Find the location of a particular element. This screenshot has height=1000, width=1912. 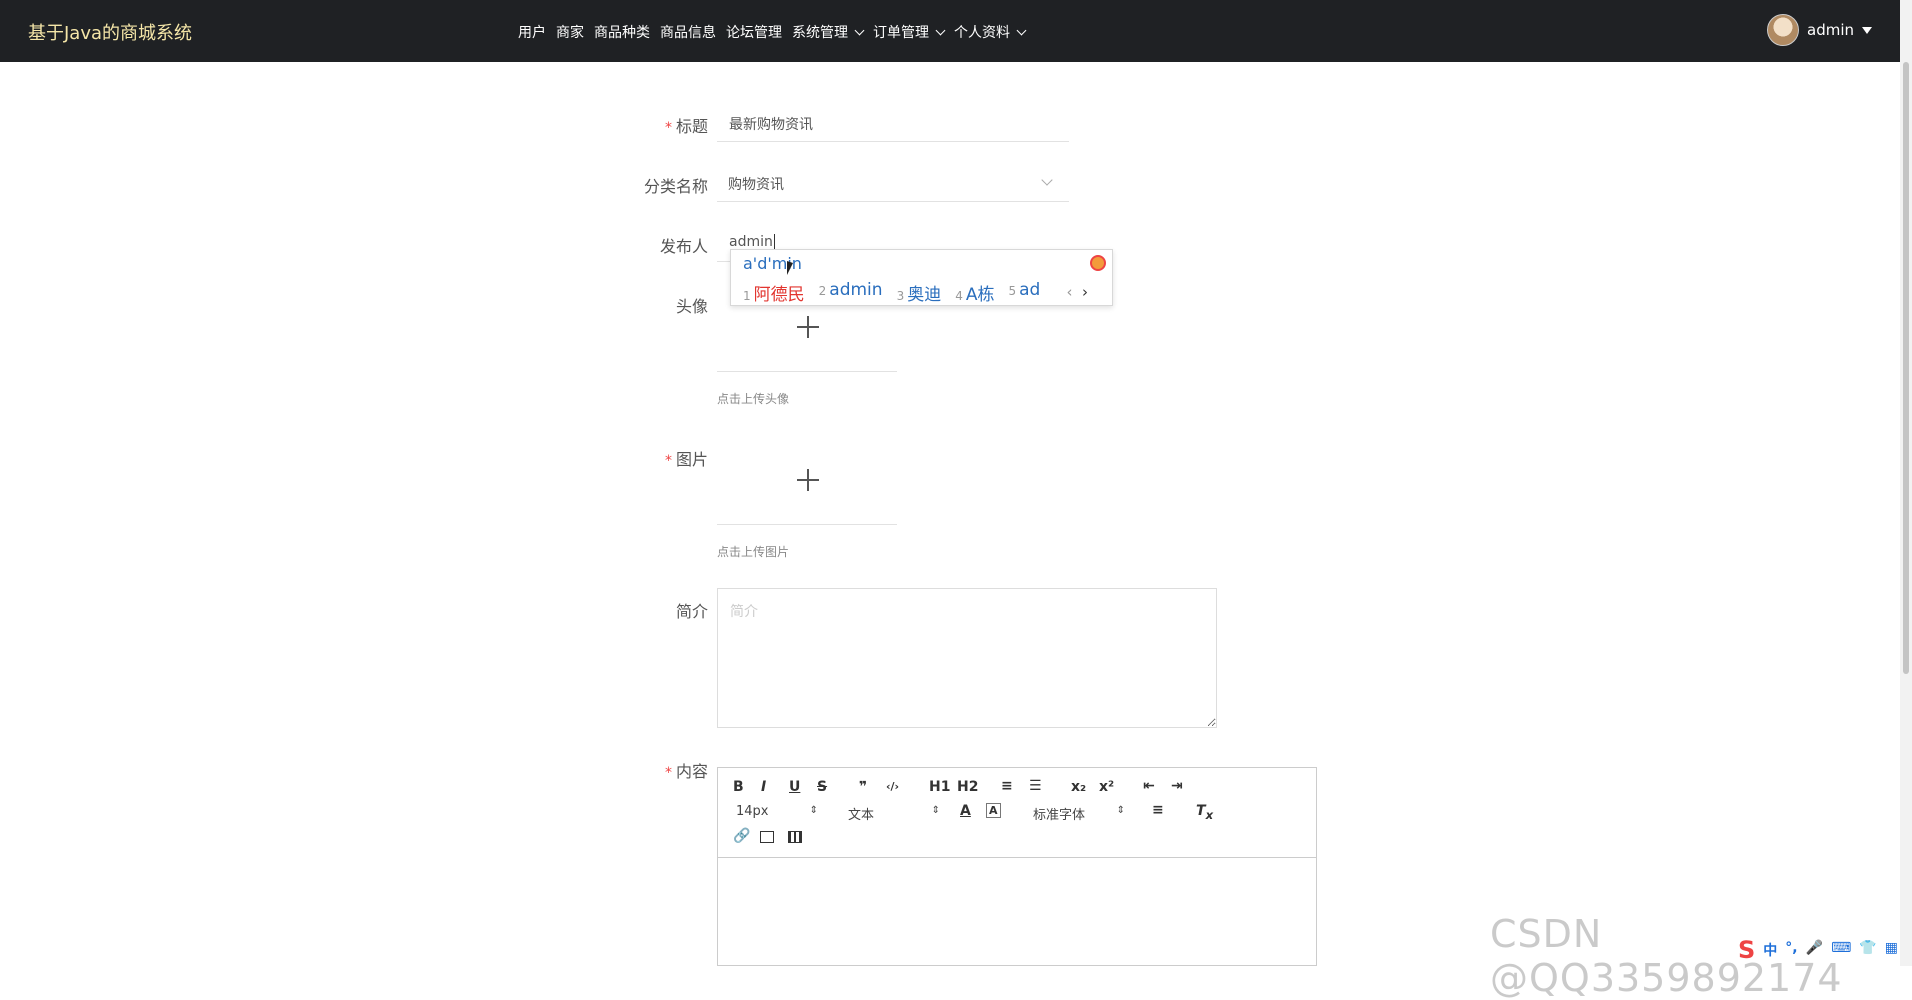

font-family-select: 标准字体 ⇕ is located at coordinates (1079, 813).